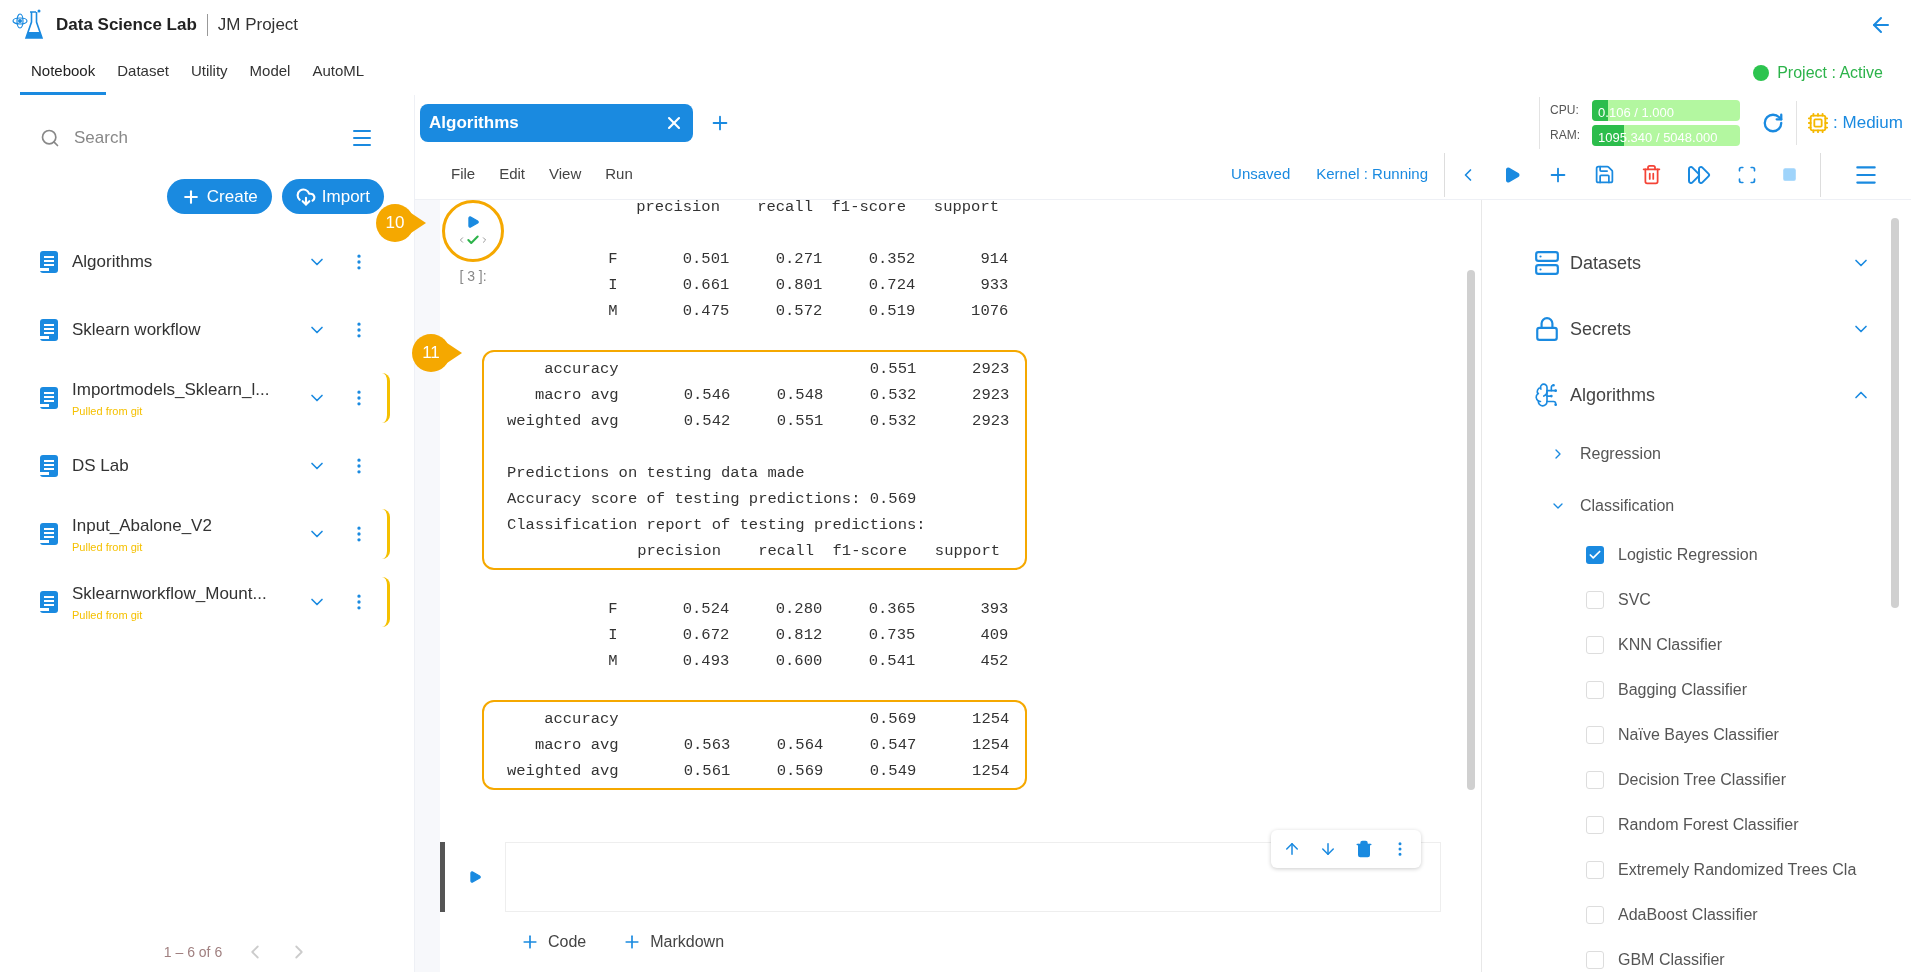  What do you see at coordinates (1702, 395) in the screenshot?
I see `accordion-header: Algorithms` at bounding box center [1702, 395].